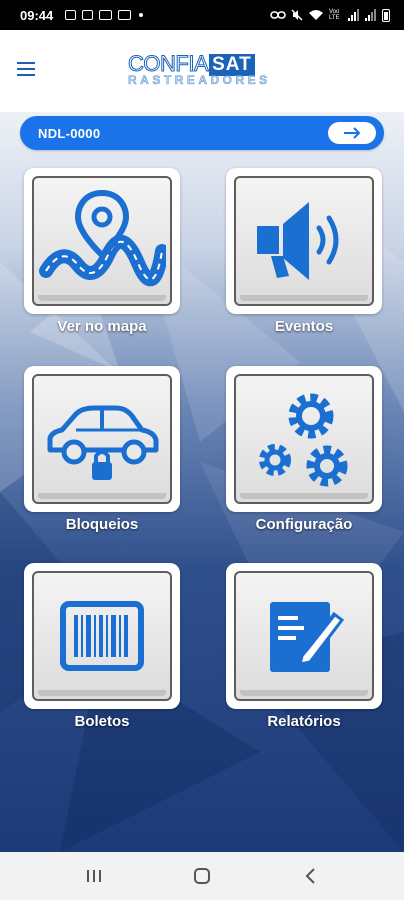 This screenshot has height=900, width=404. I want to click on back-button, so click(310, 876).